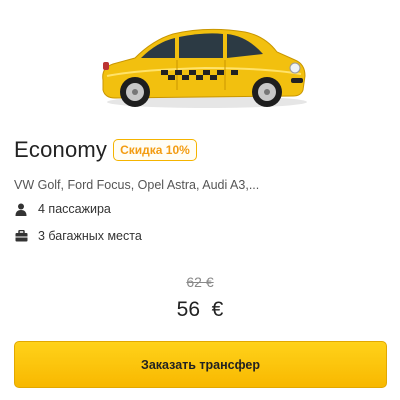 This screenshot has width=400, height=400. I want to click on old-price: 62 €, so click(200, 282).